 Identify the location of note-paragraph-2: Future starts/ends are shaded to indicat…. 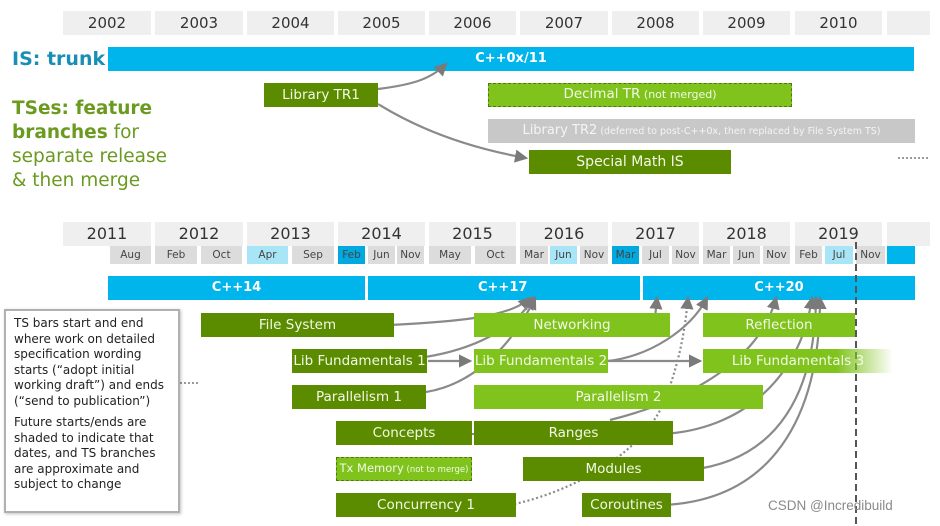
(85, 453).